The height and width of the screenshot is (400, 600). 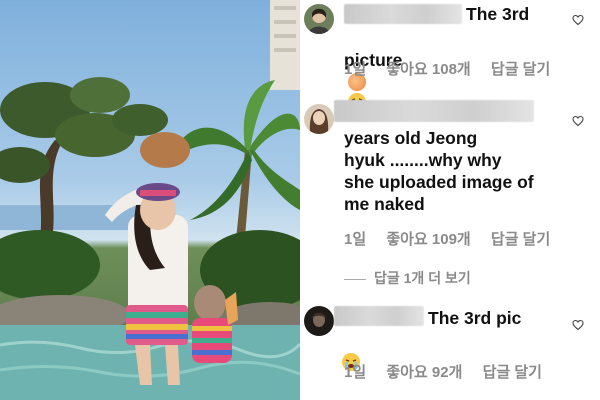 I want to click on comment-meta: 1일 좋아요 109개 답글 달기, so click(x=455, y=238).